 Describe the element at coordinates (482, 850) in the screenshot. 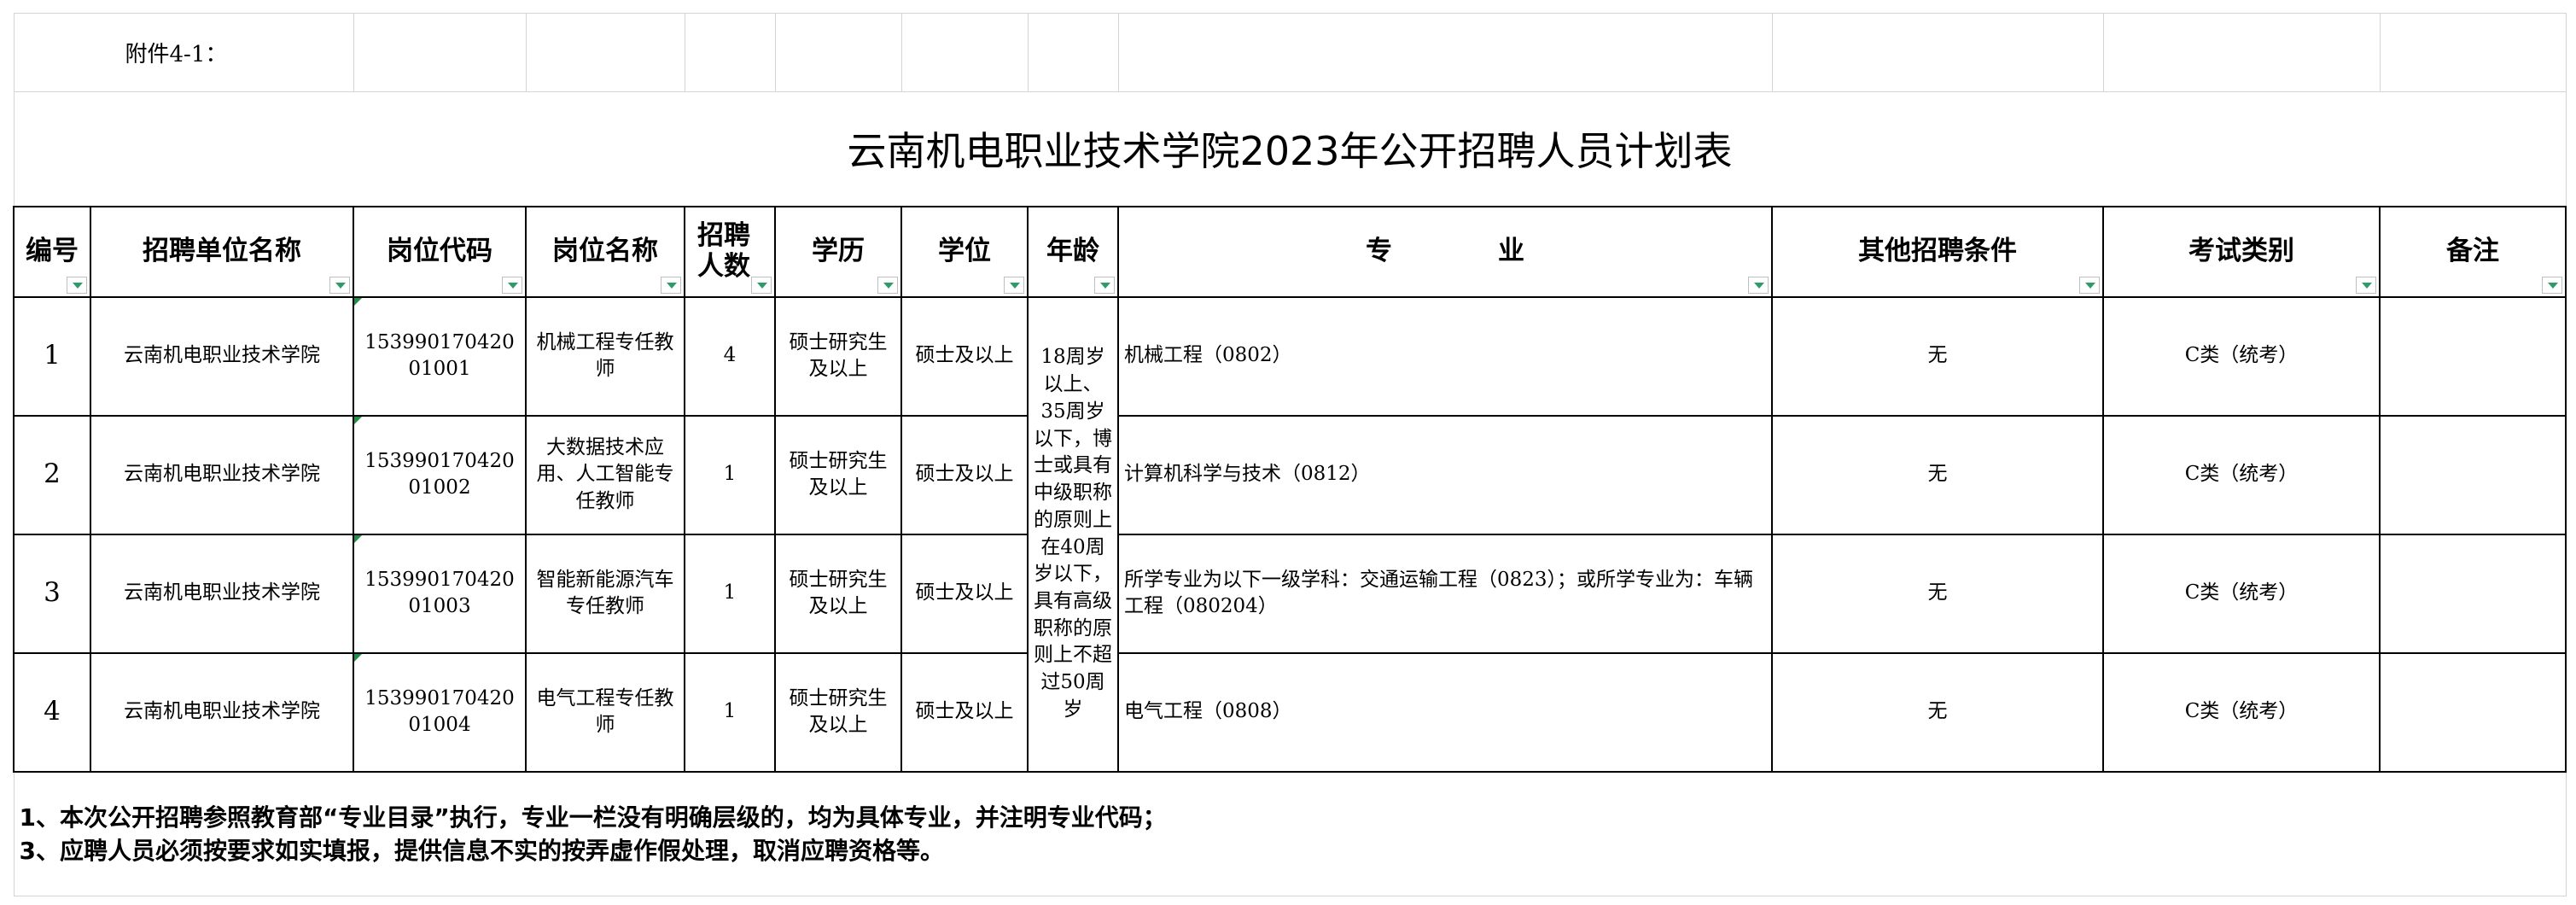

I see `note-line: 3、应聘人员必须按要求如实填报，提供信息不实的按弄虚作假处理，取消应聘资格等。` at that location.